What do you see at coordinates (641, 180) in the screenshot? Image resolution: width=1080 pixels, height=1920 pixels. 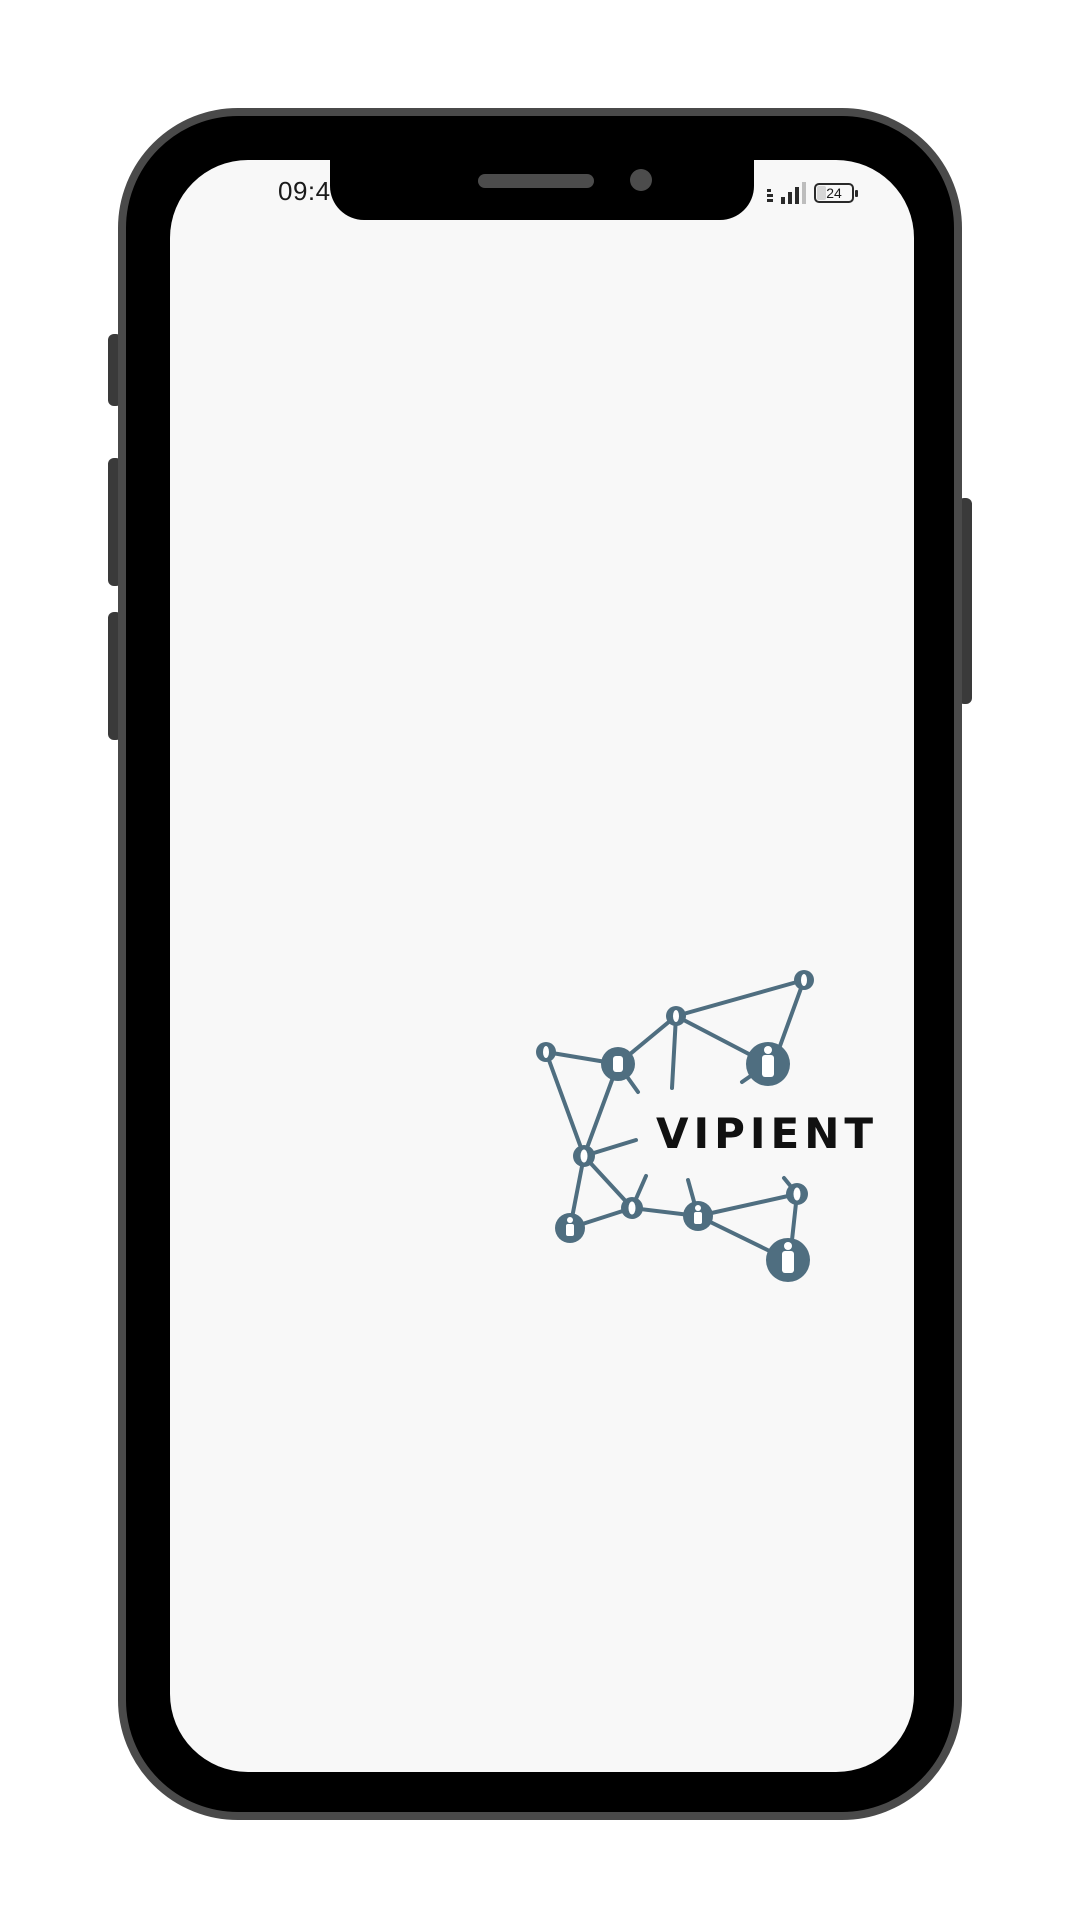 I see `front-camera` at bounding box center [641, 180].